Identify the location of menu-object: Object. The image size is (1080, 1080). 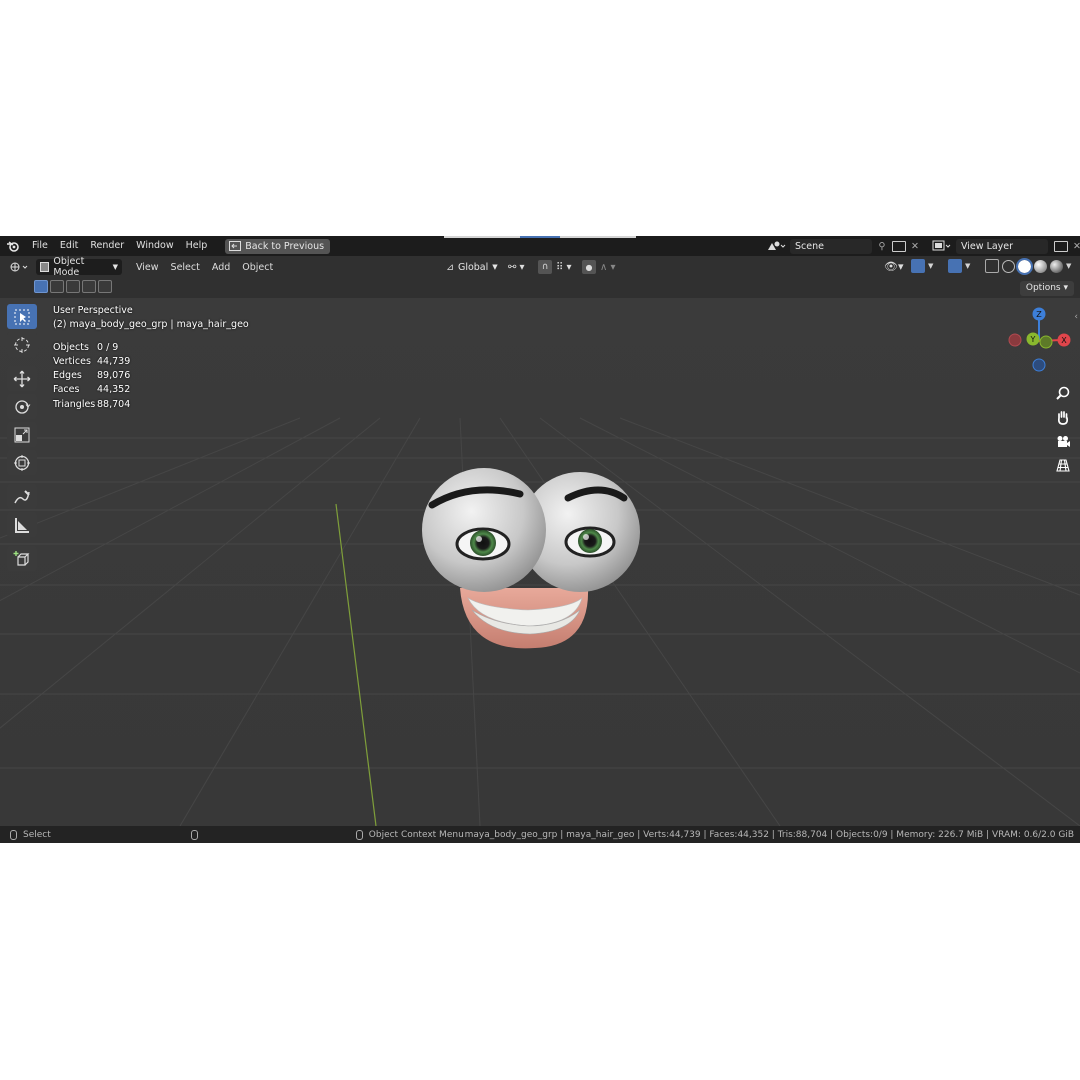
(257, 267).